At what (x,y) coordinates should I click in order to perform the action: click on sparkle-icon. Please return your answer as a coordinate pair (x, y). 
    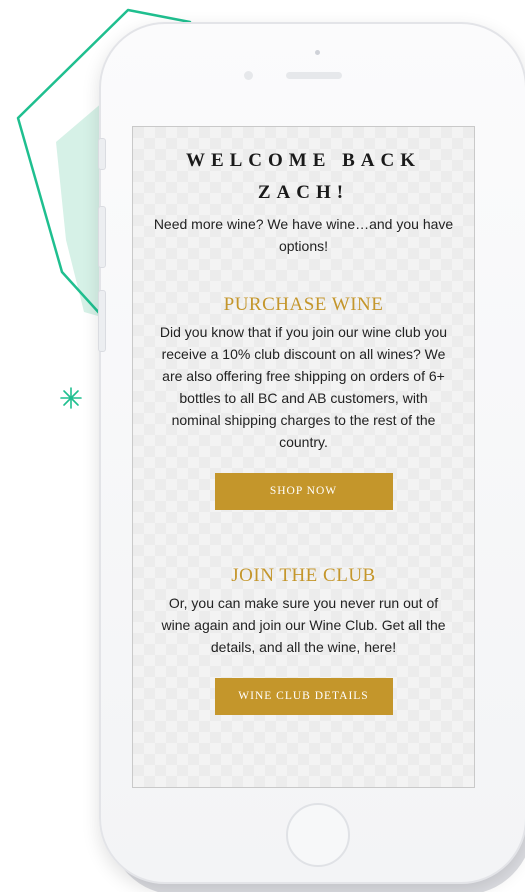
    Looking at the image, I should click on (71, 398).